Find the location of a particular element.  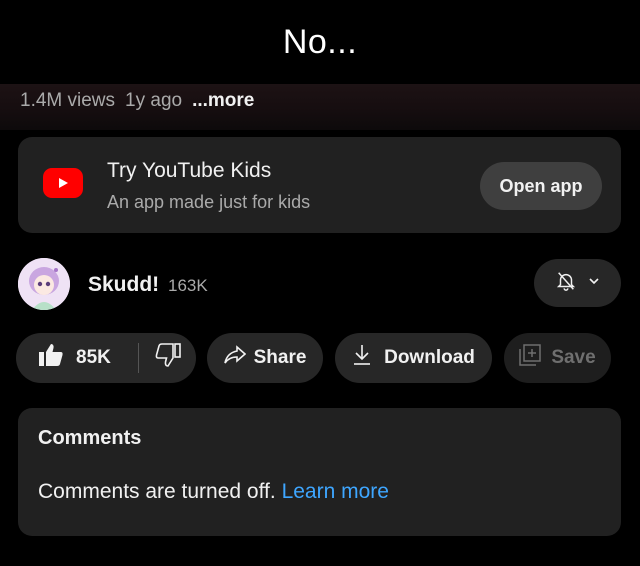

bell-off-icon is located at coordinates (566, 283).